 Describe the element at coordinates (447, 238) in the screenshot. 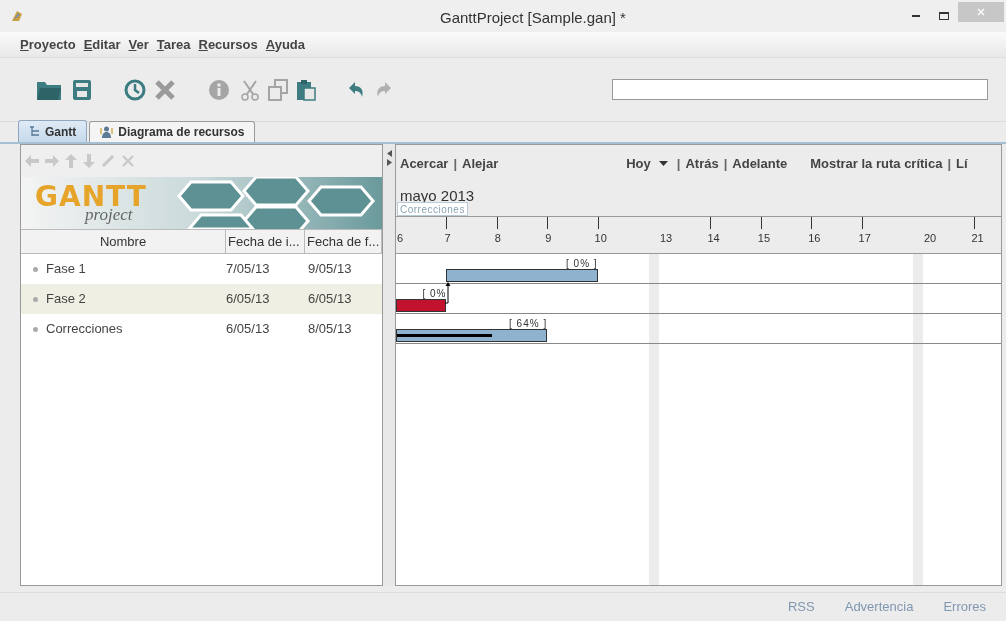

I see `day-label: 7` at that location.